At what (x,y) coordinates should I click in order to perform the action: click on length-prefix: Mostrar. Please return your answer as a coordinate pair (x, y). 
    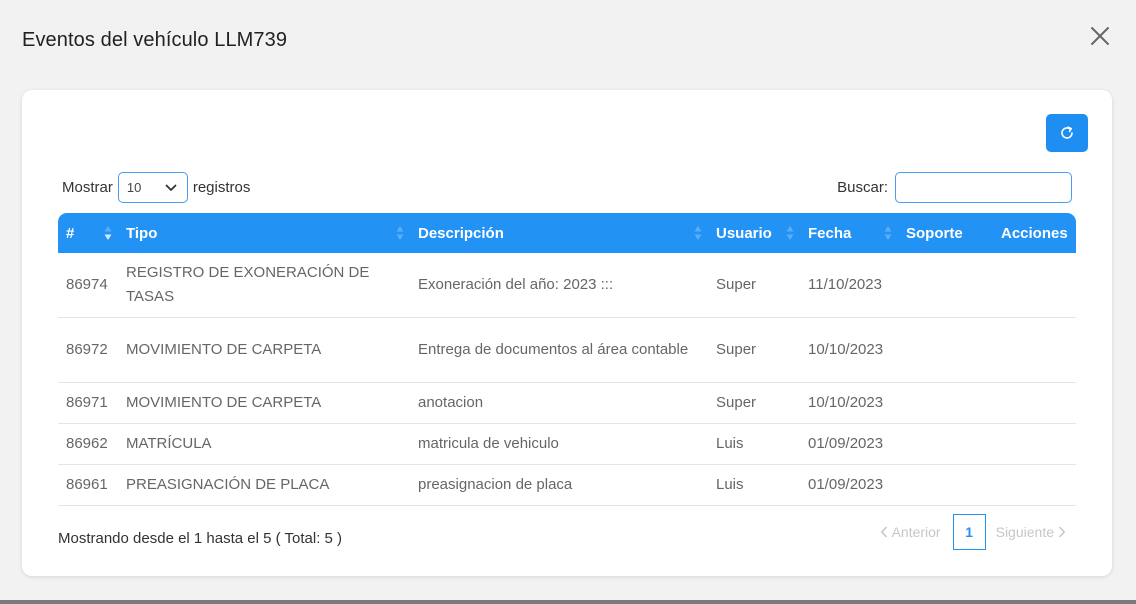
    Looking at the image, I should click on (87, 187).